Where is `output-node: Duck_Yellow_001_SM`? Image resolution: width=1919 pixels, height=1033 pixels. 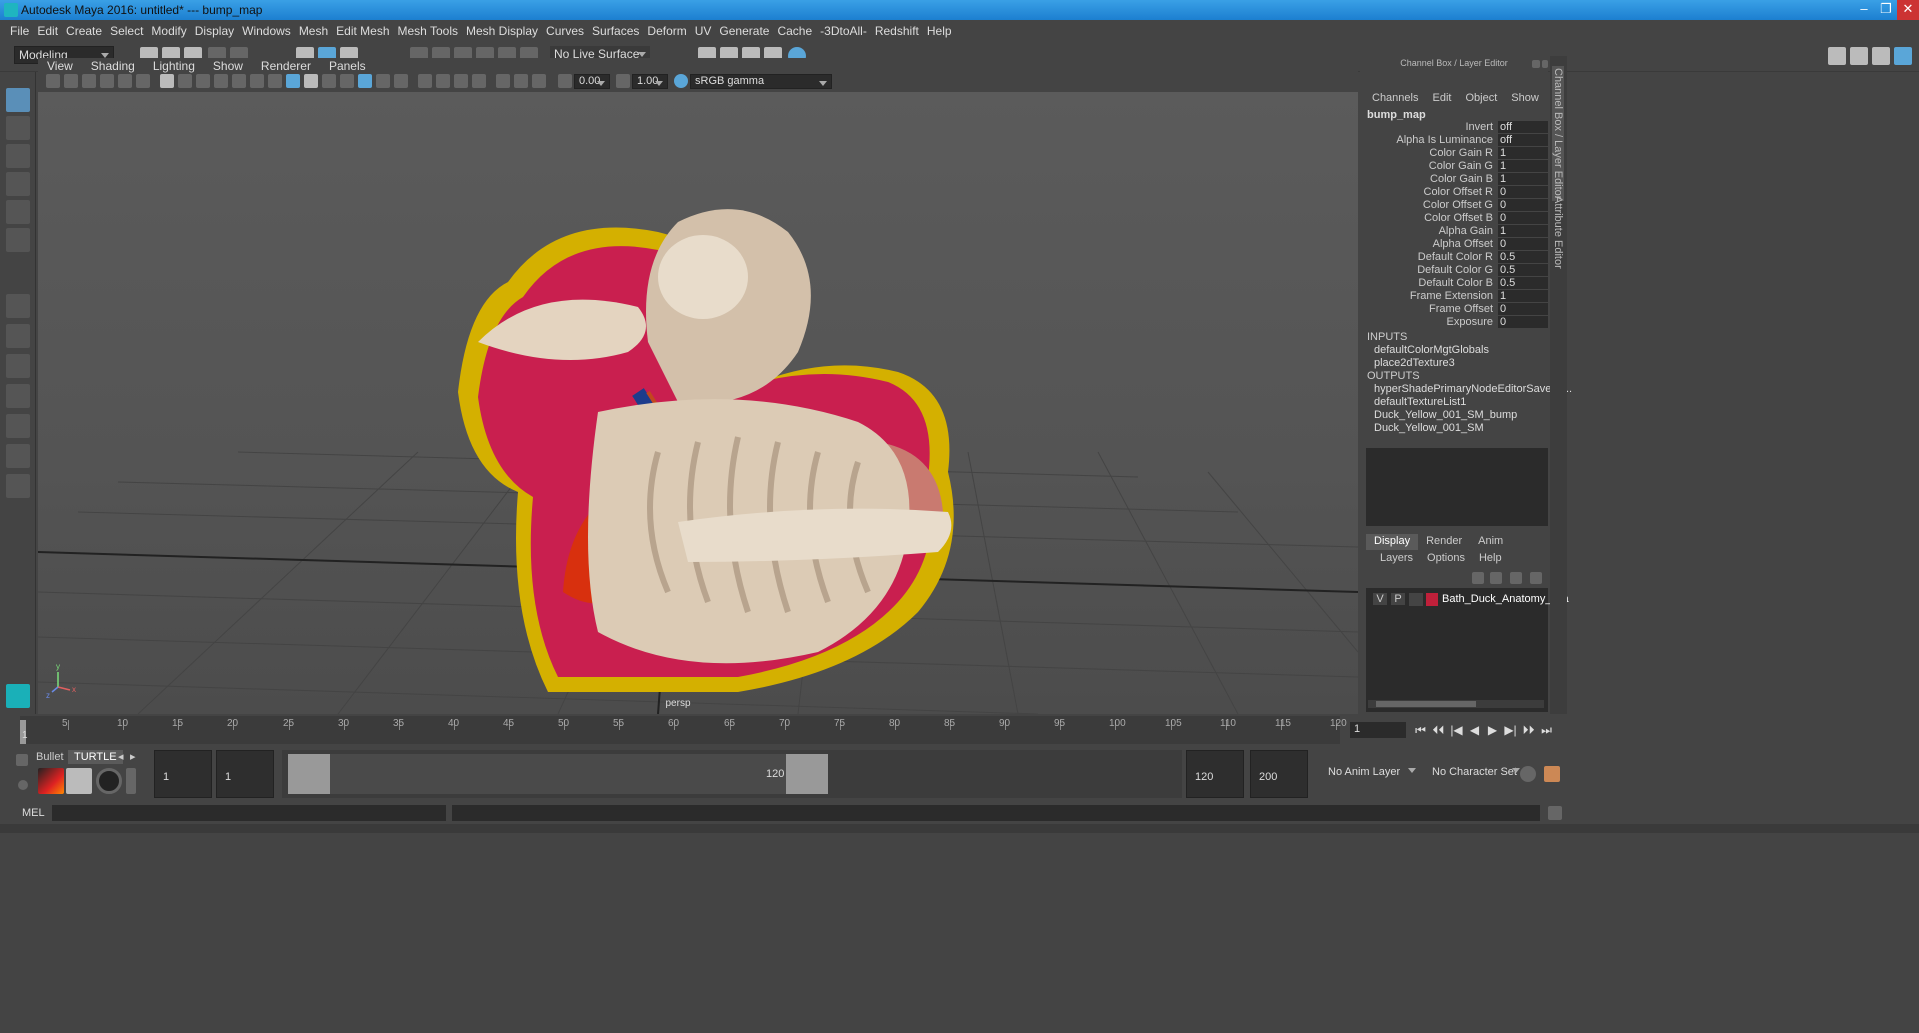
output-node: Duck_Yellow_001_SM is located at coordinates (1429, 428).